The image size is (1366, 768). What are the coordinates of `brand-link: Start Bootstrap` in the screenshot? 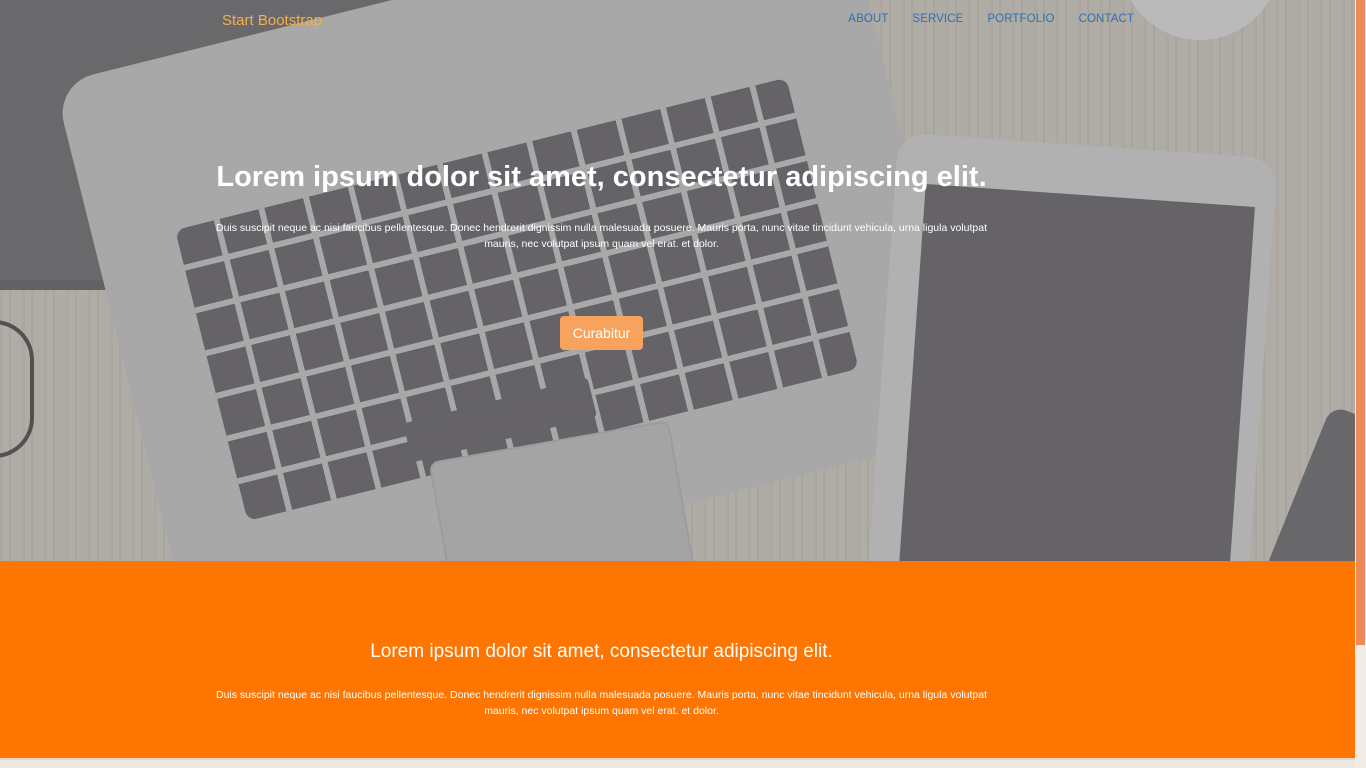 It's located at (272, 20).